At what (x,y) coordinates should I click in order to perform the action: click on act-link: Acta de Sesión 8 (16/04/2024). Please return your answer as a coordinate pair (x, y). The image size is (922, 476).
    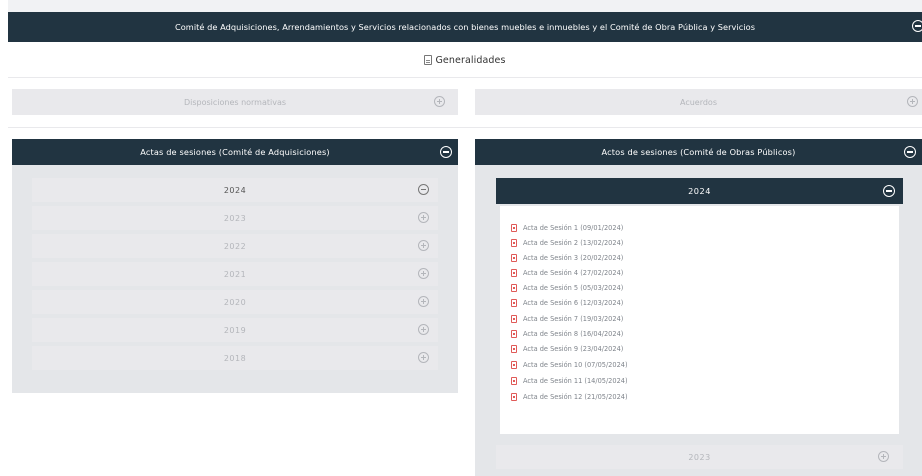
    Looking at the image, I should click on (567, 334).